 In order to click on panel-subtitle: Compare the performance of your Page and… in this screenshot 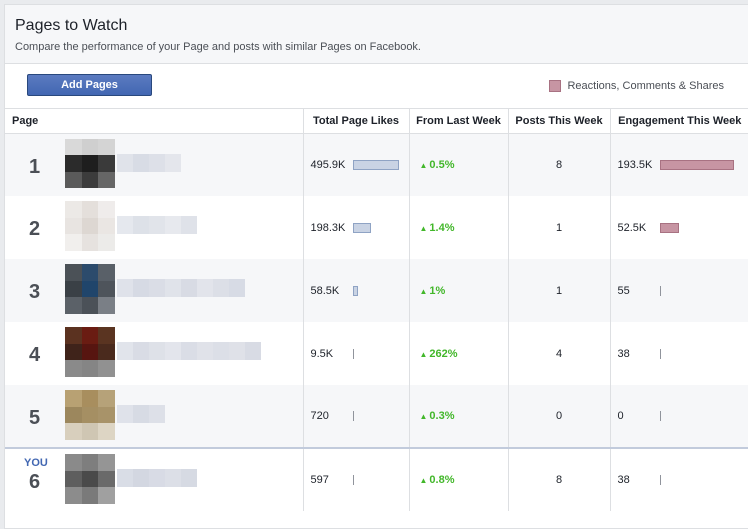, I will do `click(218, 47)`.